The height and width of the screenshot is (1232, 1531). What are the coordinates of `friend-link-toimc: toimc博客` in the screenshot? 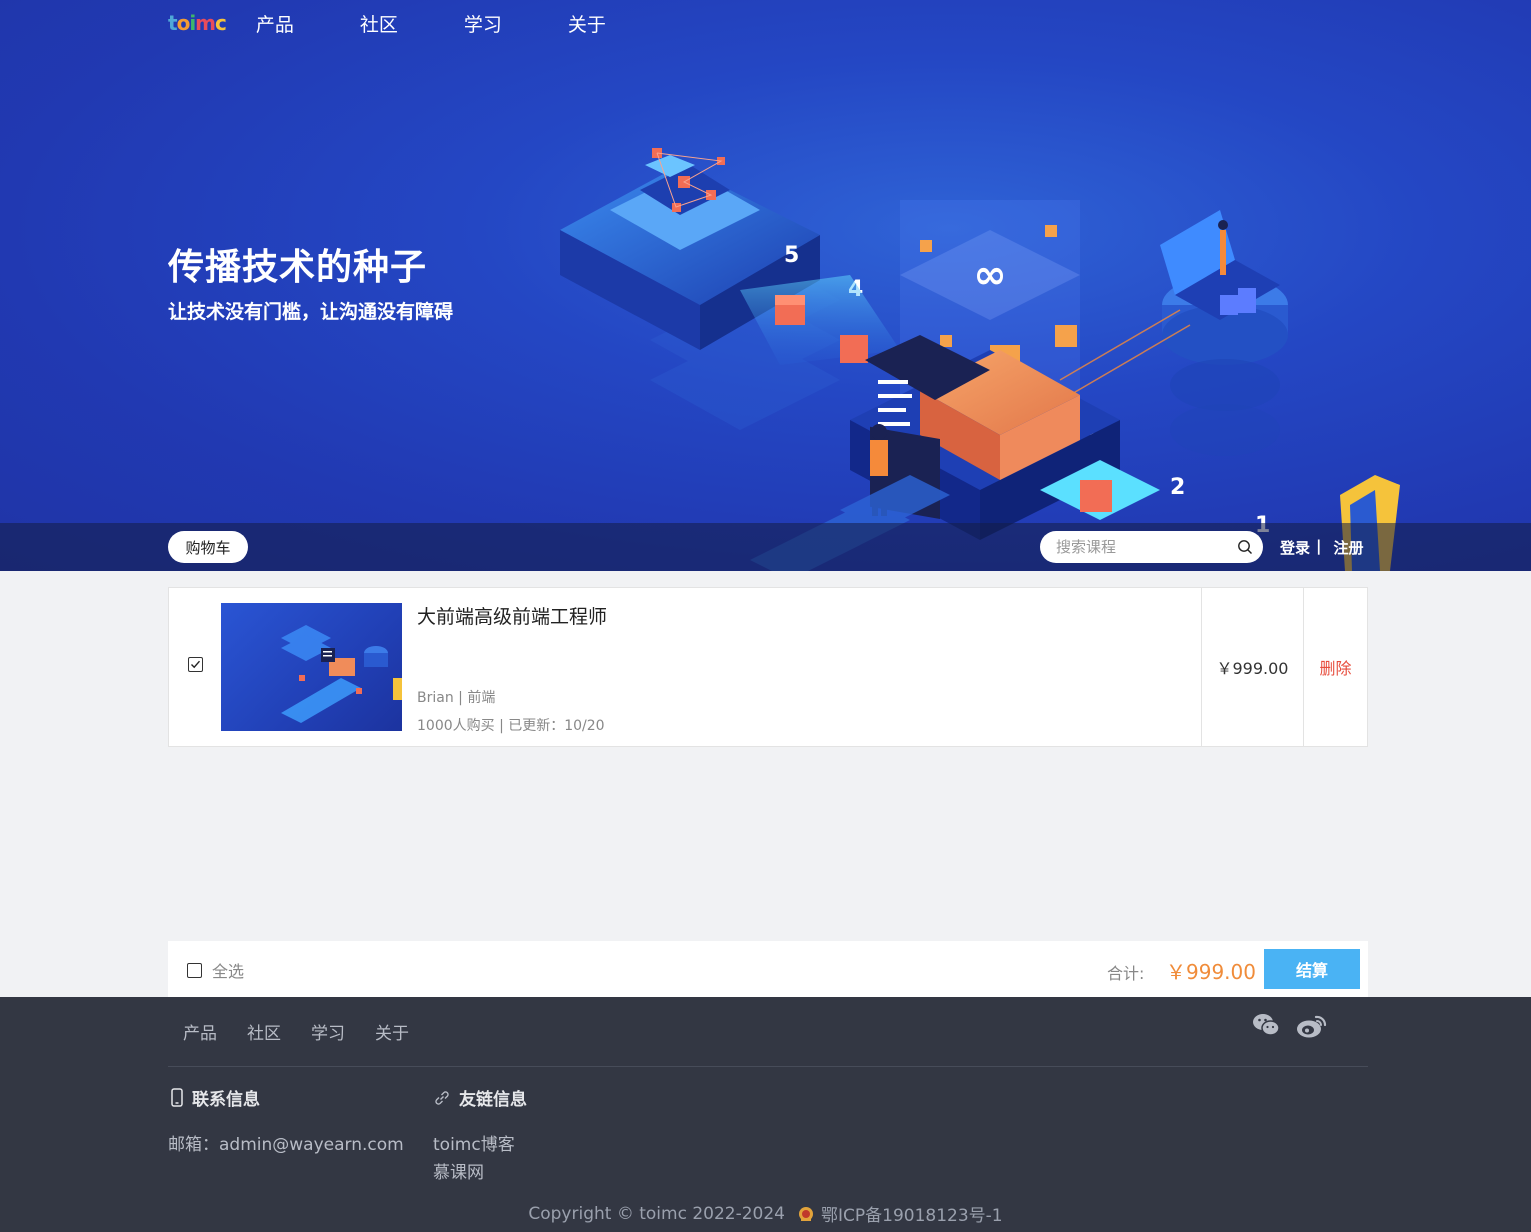 It's located at (474, 1142).